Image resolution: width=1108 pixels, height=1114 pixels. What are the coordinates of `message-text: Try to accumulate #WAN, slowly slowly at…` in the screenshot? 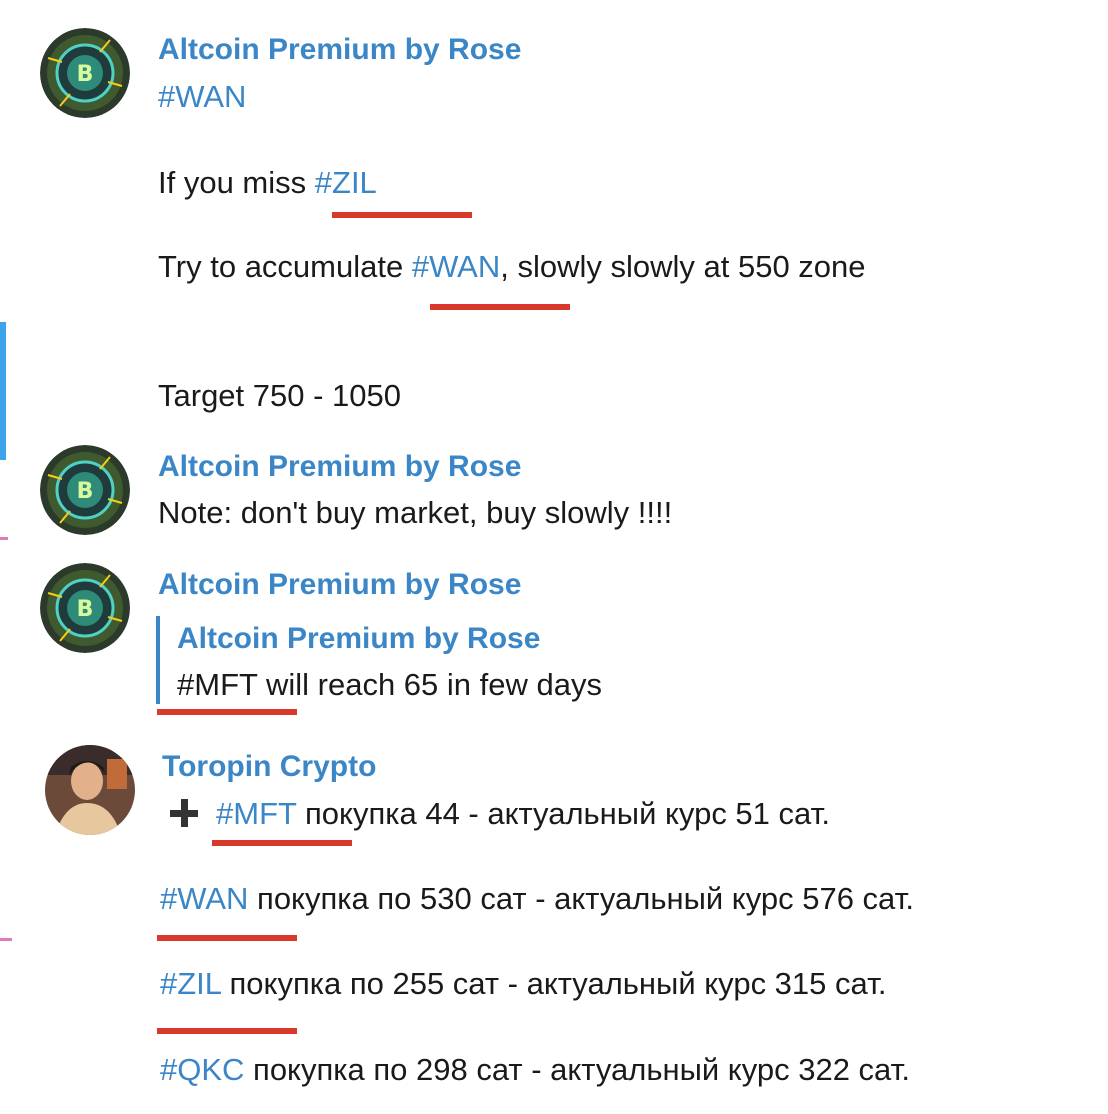 It's located at (512, 266).